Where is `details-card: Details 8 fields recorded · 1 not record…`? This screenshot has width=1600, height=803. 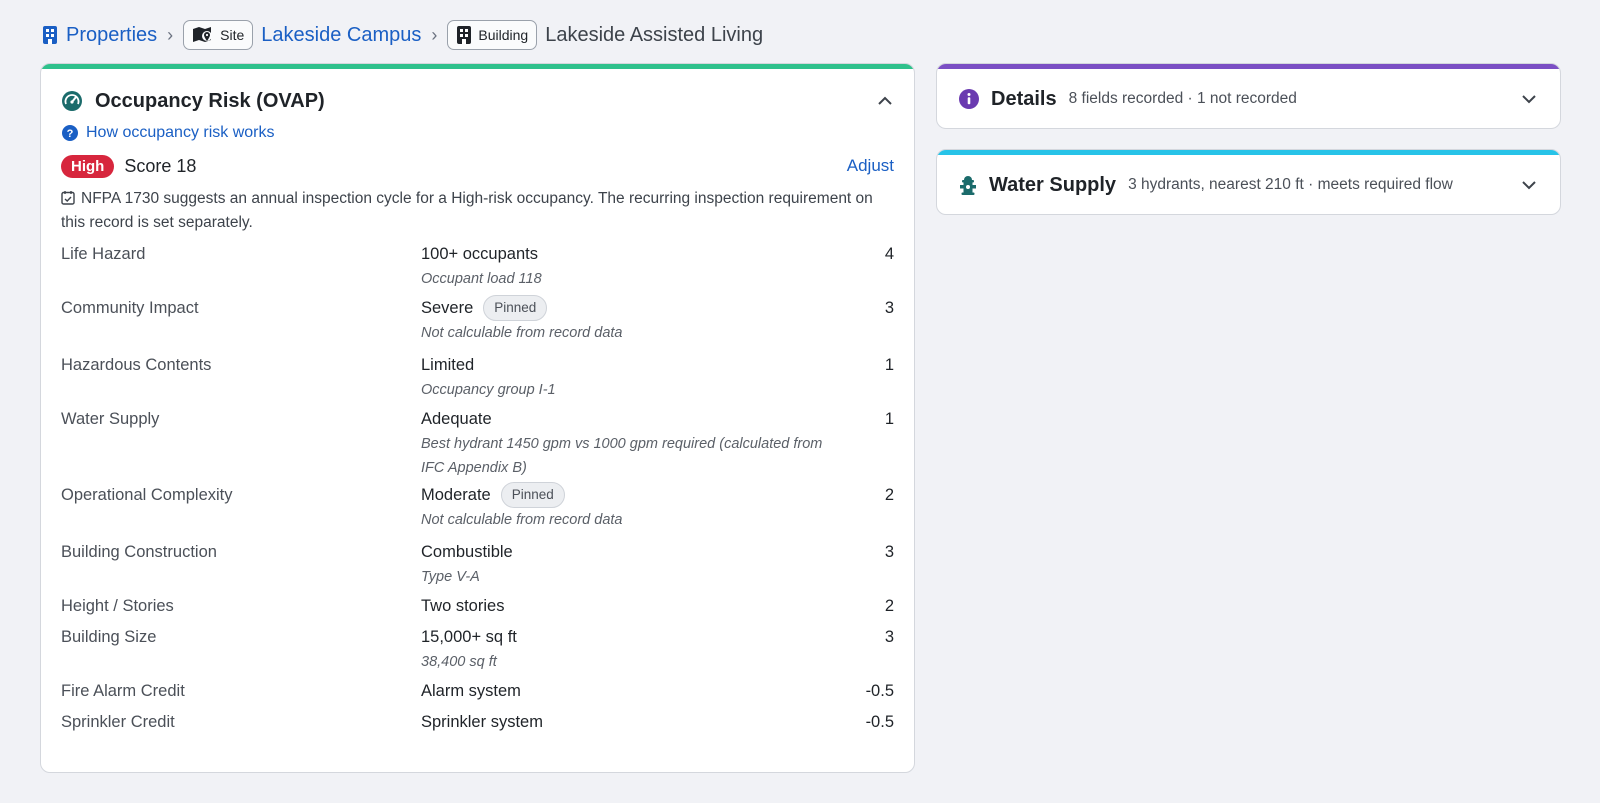
details-card: Details 8 fields recorded · 1 not record… is located at coordinates (1248, 96).